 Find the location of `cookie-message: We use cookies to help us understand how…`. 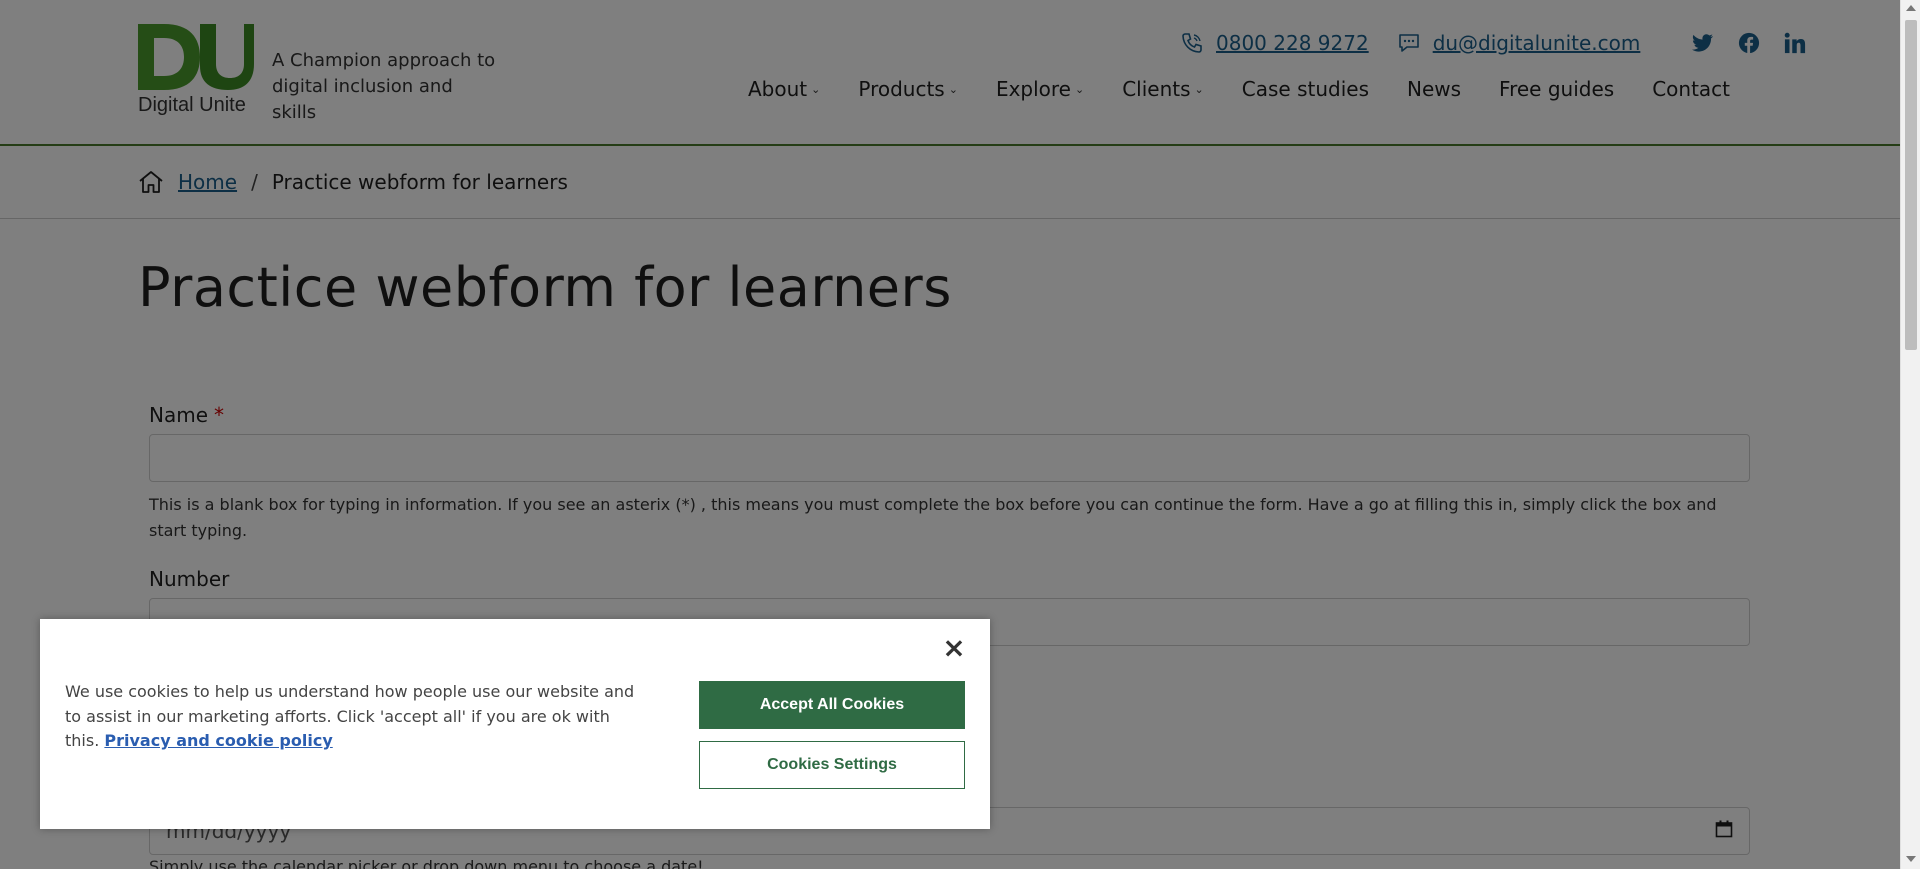

cookie-message: We use cookies to help us understand how… is located at coordinates (355, 717).